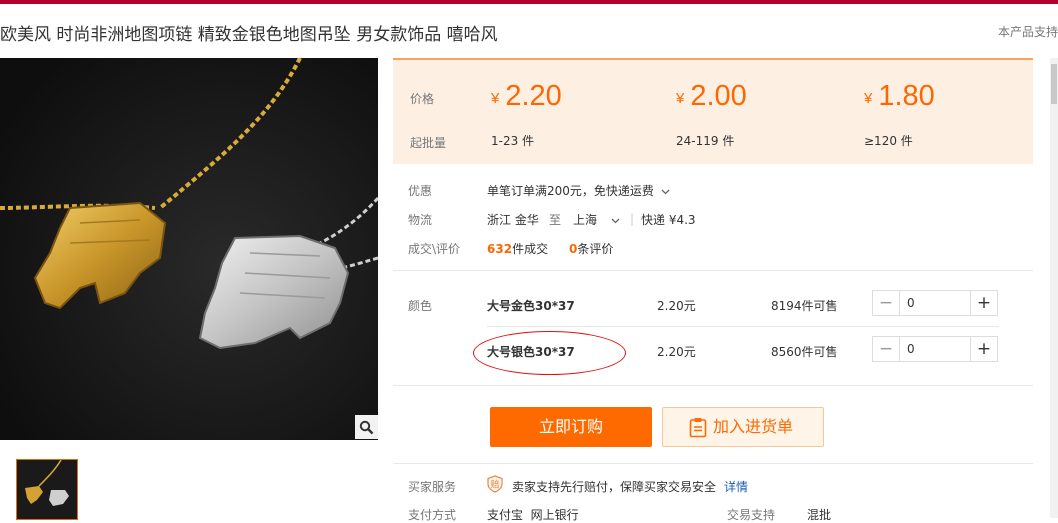 The image size is (1058, 523). What do you see at coordinates (705, 141) in the screenshot?
I see `qty-tier-2: 24-119 件` at bounding box center [705, 141].